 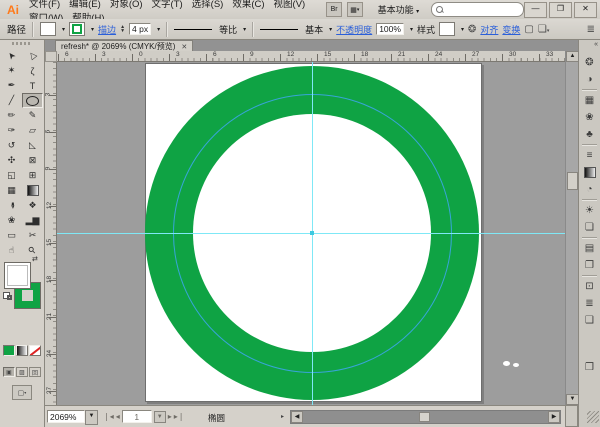 I want to click on gradient-tool, so click(x=32, y=190).